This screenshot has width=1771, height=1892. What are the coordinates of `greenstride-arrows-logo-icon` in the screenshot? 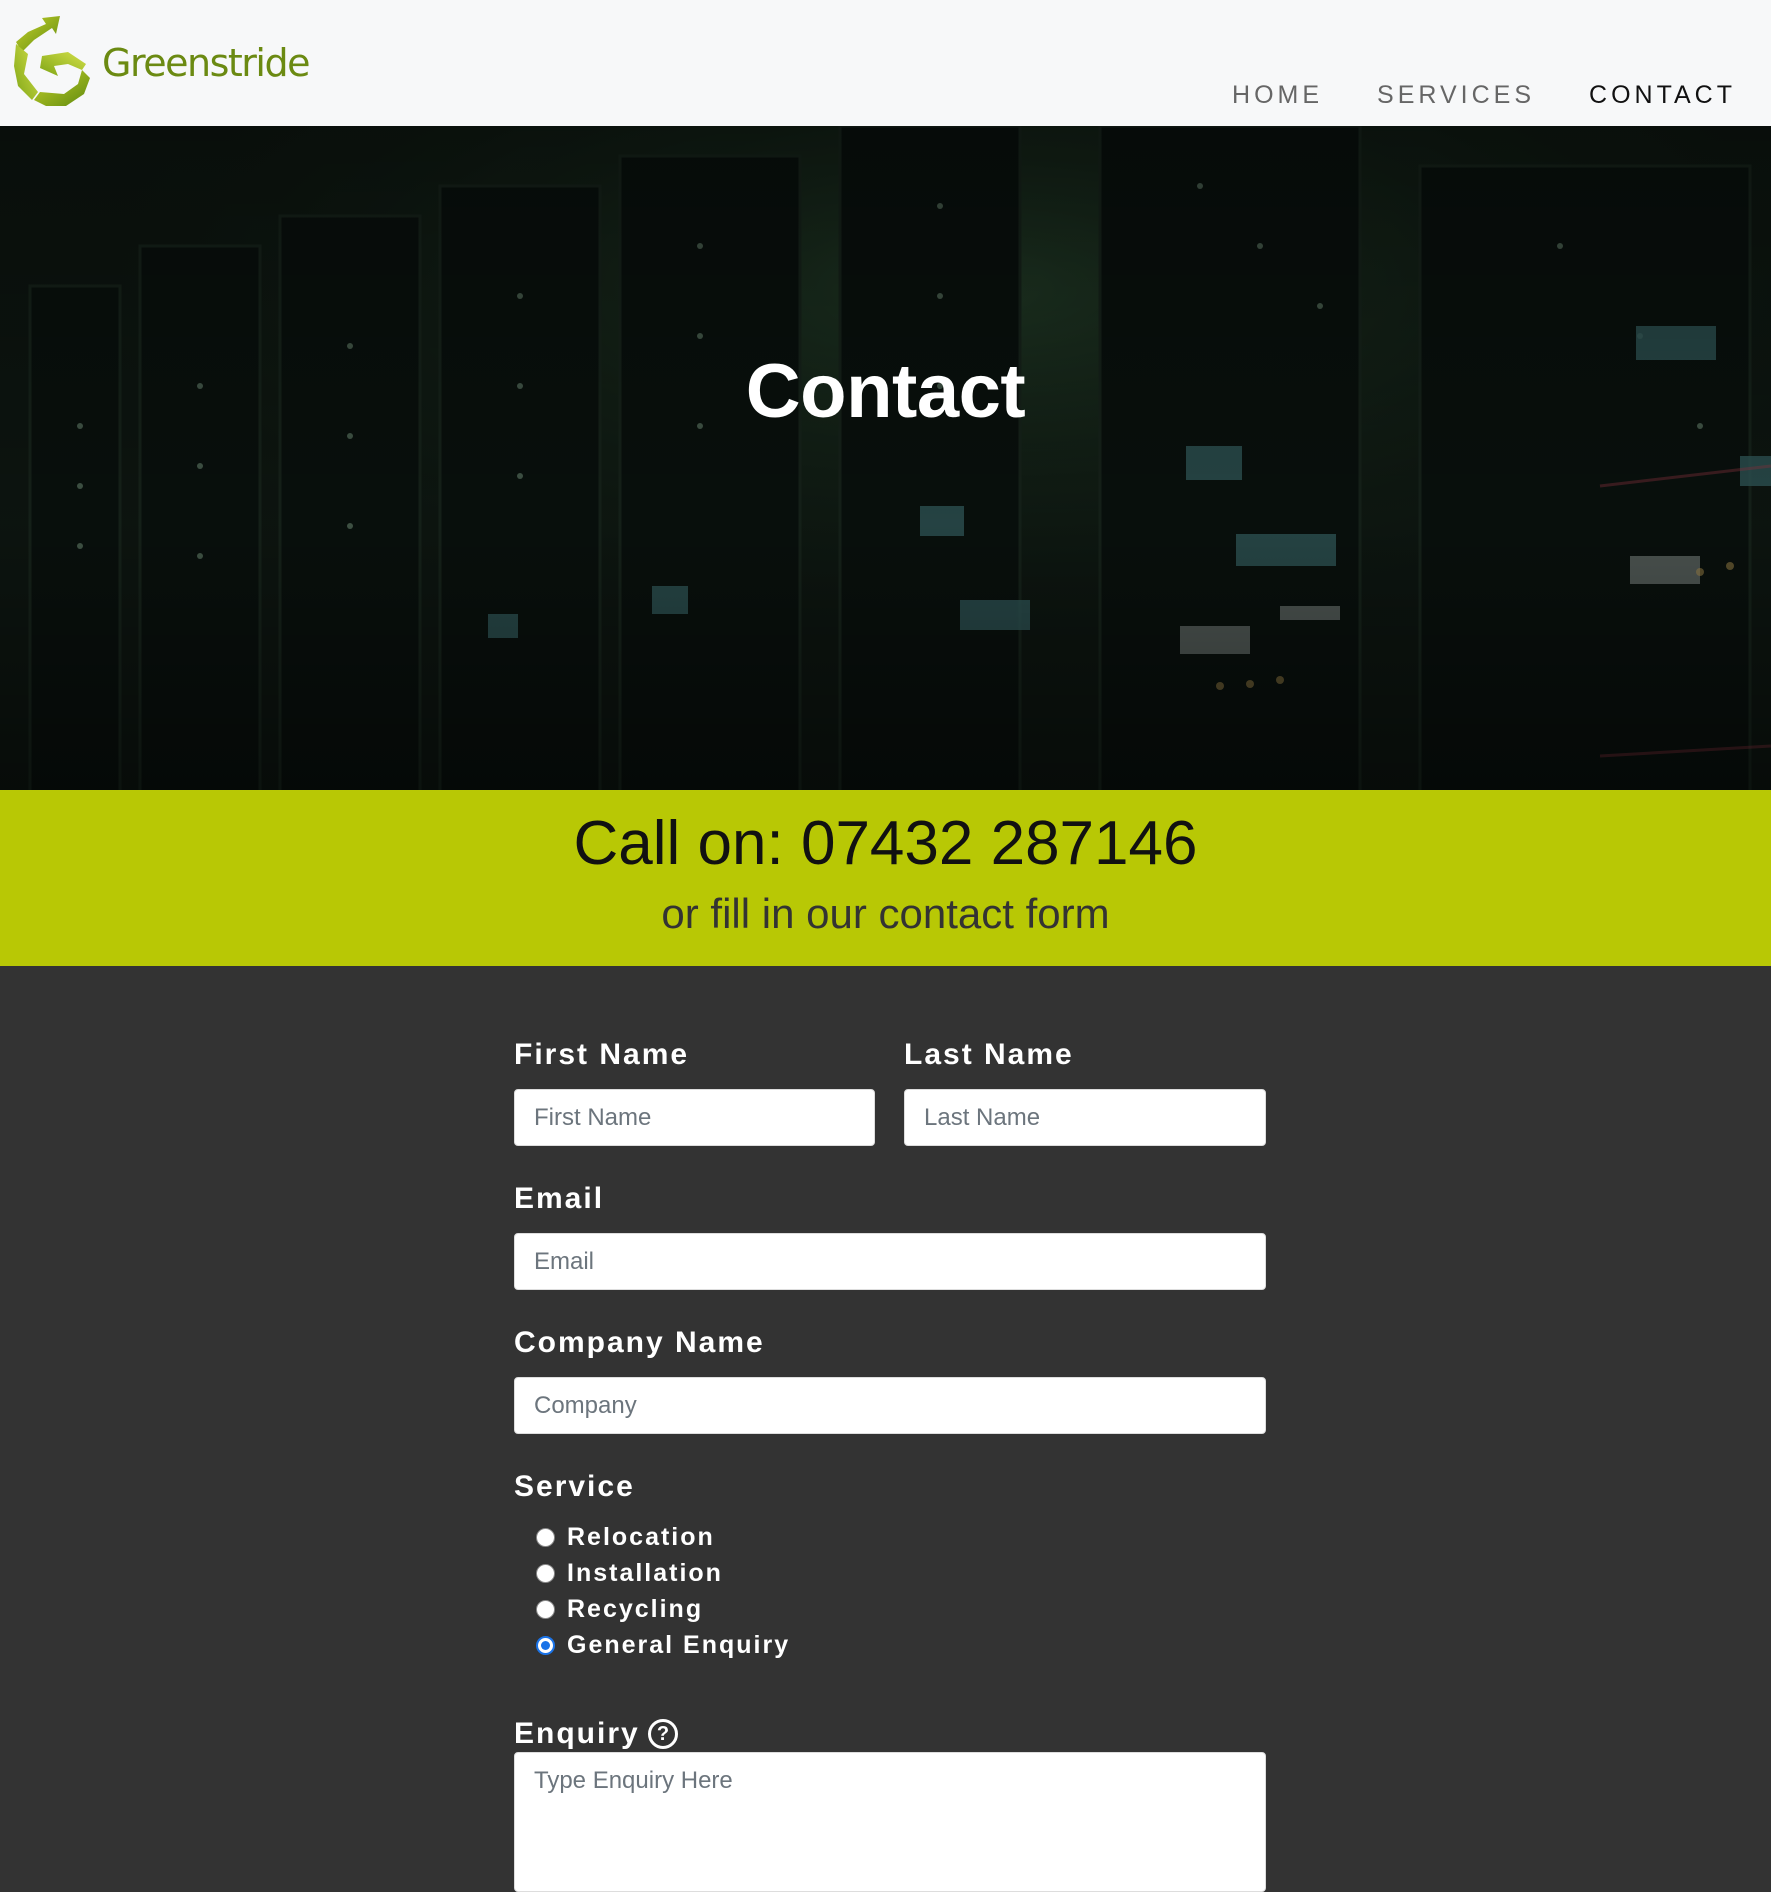 It's located at (52, 61).